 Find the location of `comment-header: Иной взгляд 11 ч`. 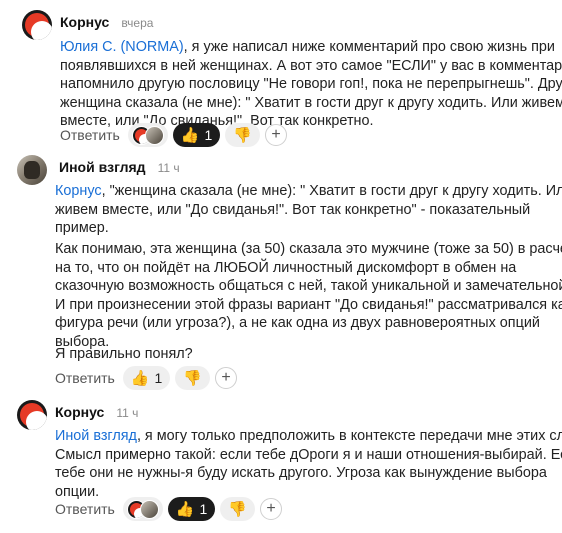

comment-header: Иной взгляд 11 ч is located at coordinates (119, 167).